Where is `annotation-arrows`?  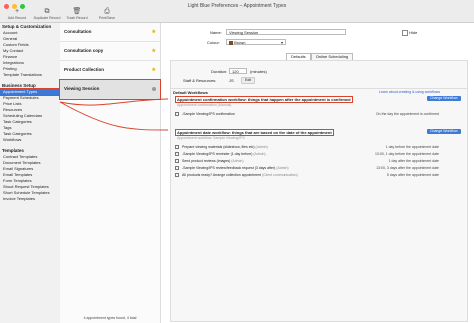 annotation-arrows is located at coordinates (114, 114).